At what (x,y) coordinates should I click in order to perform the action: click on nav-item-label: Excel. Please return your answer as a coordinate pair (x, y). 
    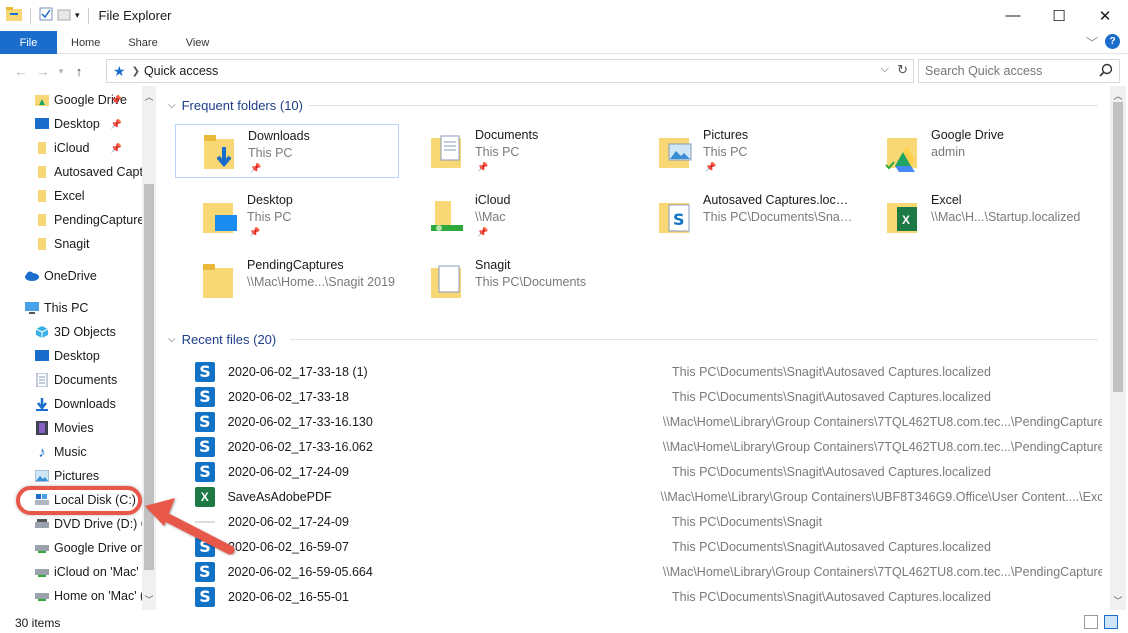
    Looking at the image, I should click on (69, 196).